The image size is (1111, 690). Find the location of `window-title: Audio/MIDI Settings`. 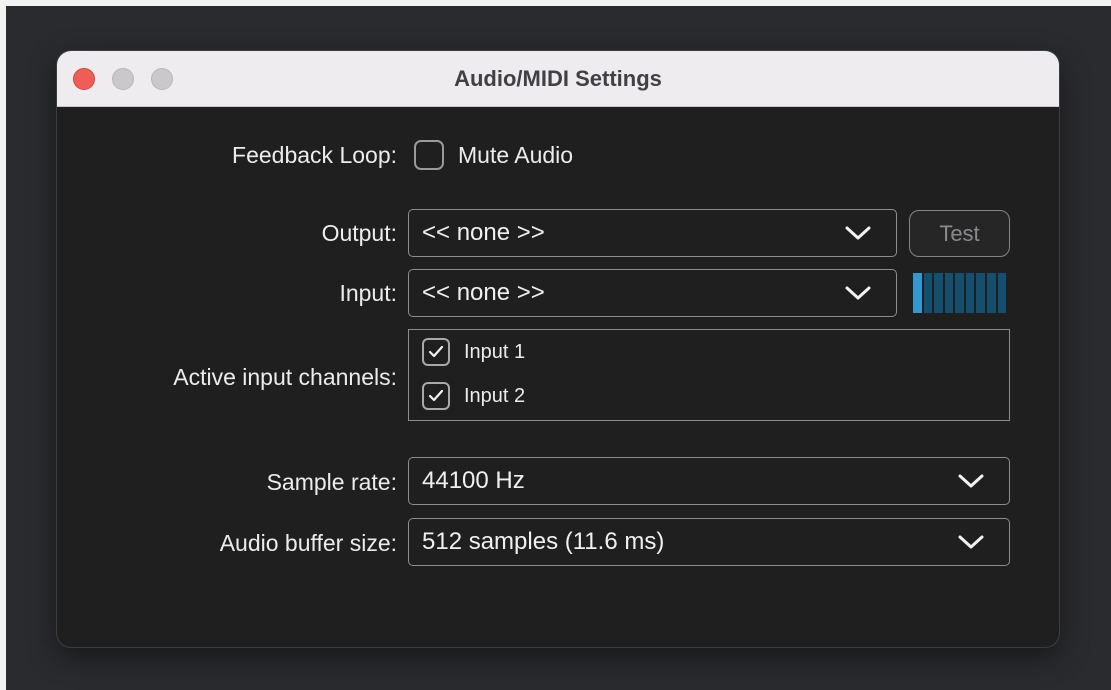

window-title: Audio/MIDI Settings is located at coordinates (558, 78).